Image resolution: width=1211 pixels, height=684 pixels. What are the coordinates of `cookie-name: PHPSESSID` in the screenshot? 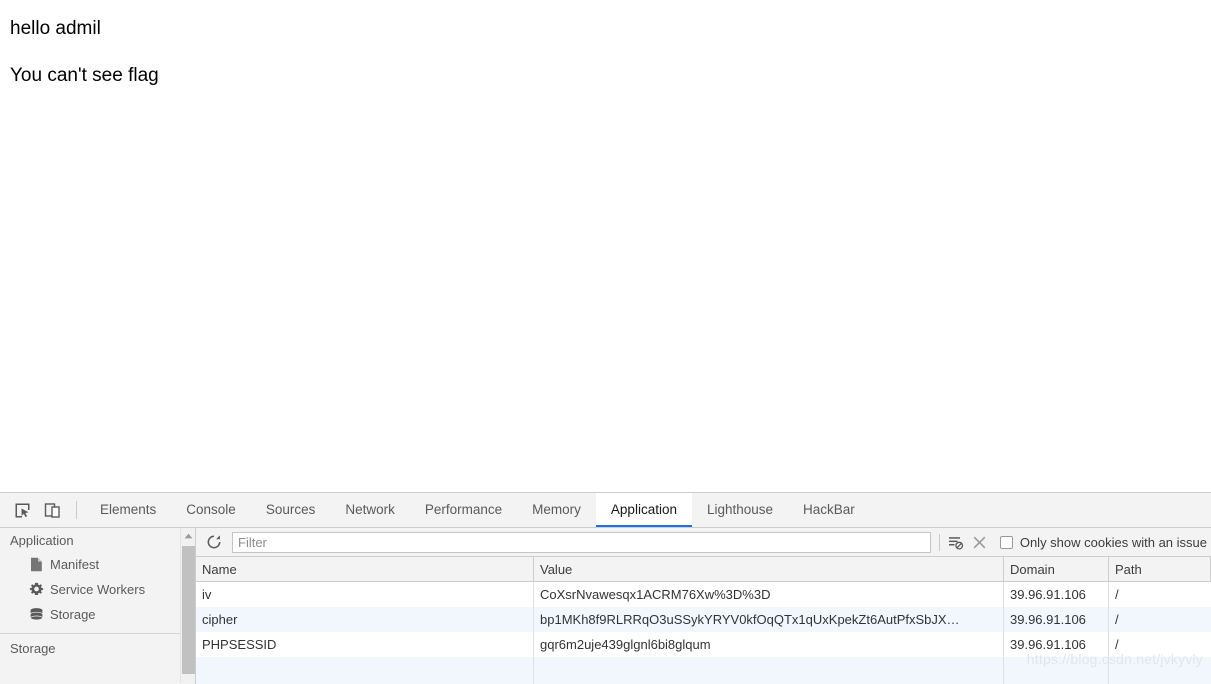 It's located at (365, 644).